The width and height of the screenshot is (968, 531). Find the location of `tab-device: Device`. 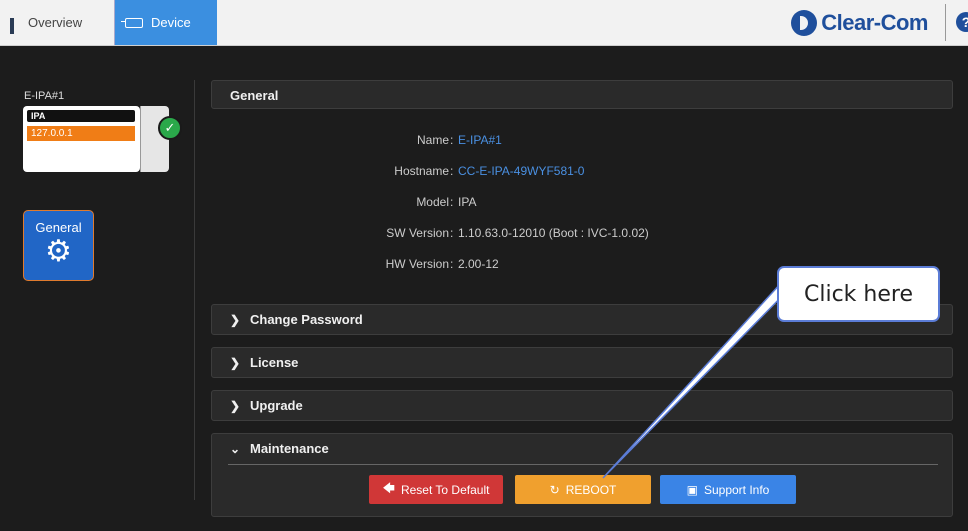

tab-device: Device is located at coordinates (165, 22).